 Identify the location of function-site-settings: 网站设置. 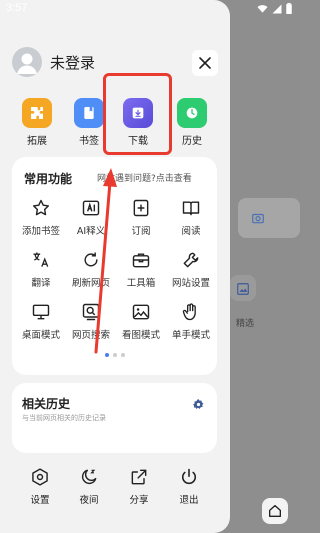
(191, 269).